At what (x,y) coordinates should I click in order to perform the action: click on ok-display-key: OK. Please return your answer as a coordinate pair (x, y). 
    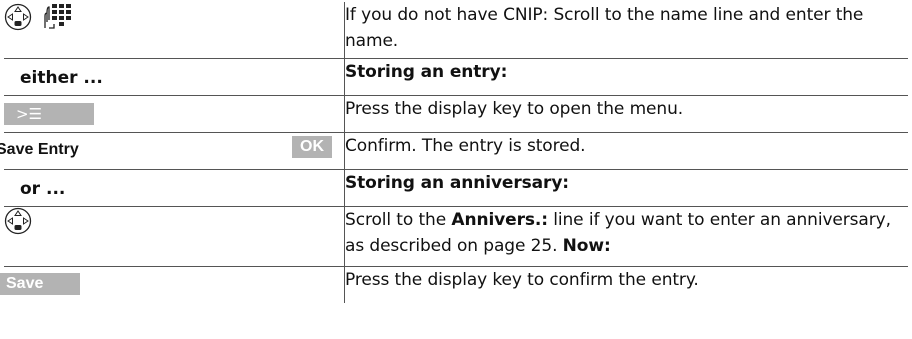
    Looking at the image, I should click on (312, 146).